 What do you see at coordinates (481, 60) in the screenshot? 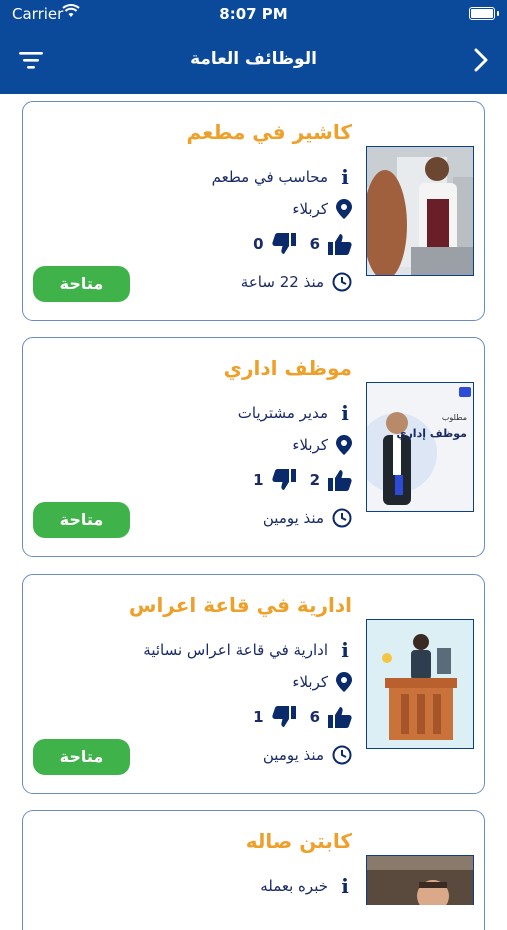
I see `chevron-right-icon` at bounding box center [481, 60].